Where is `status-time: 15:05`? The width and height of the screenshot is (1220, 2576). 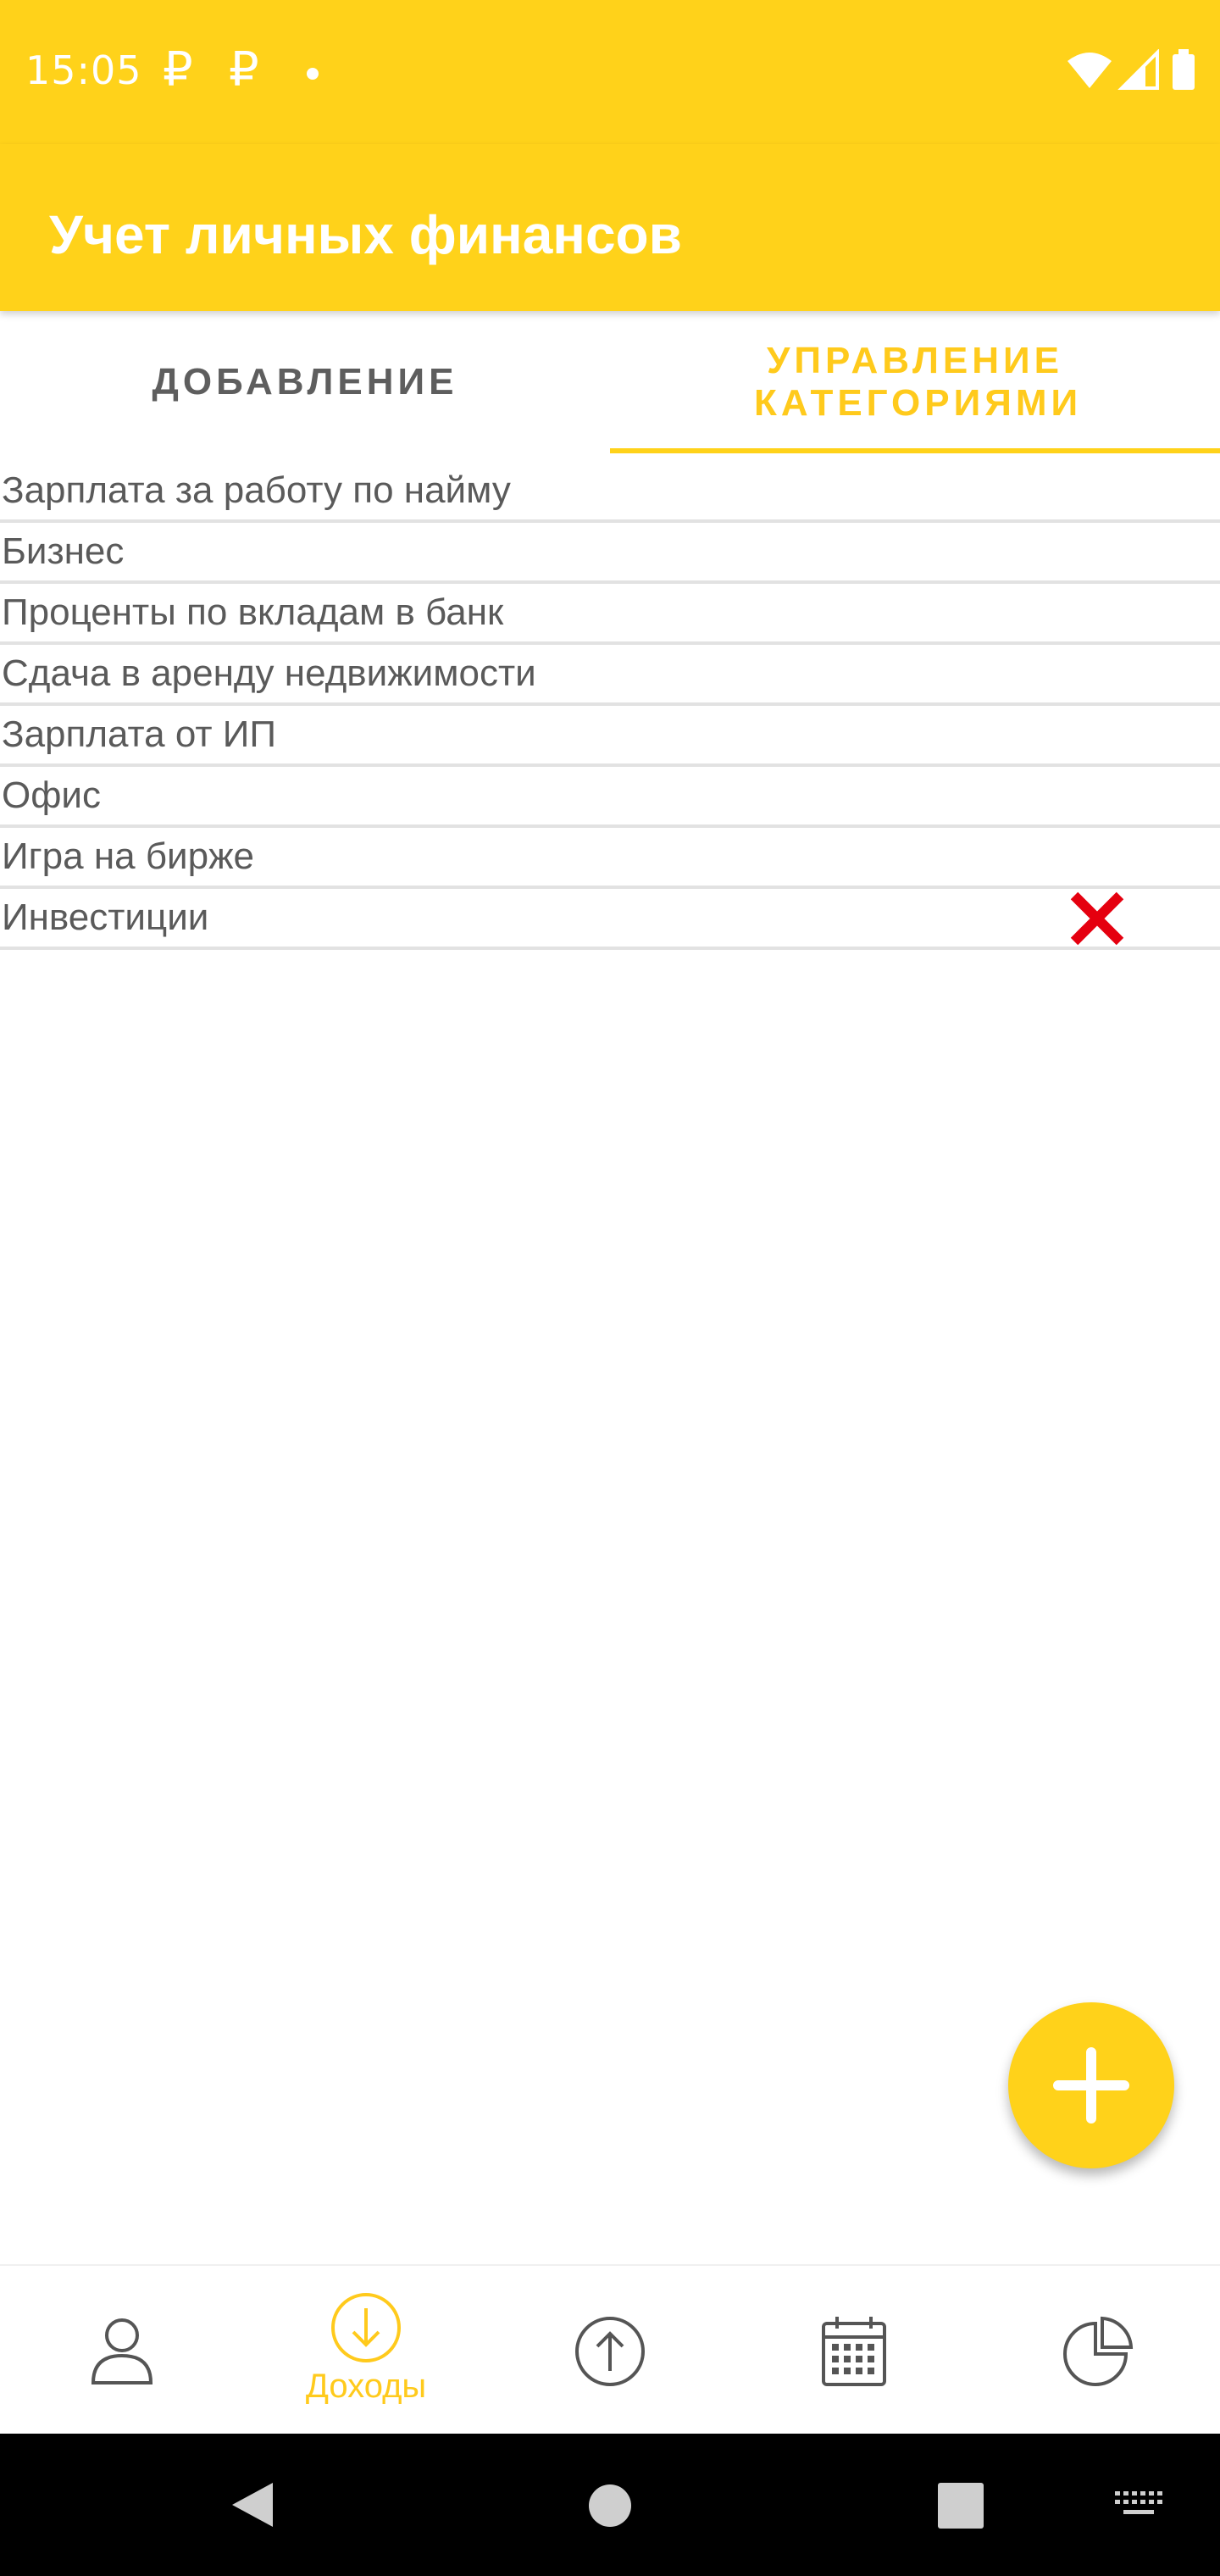 status-time: 15:05 is located at coordinates (83, 70).